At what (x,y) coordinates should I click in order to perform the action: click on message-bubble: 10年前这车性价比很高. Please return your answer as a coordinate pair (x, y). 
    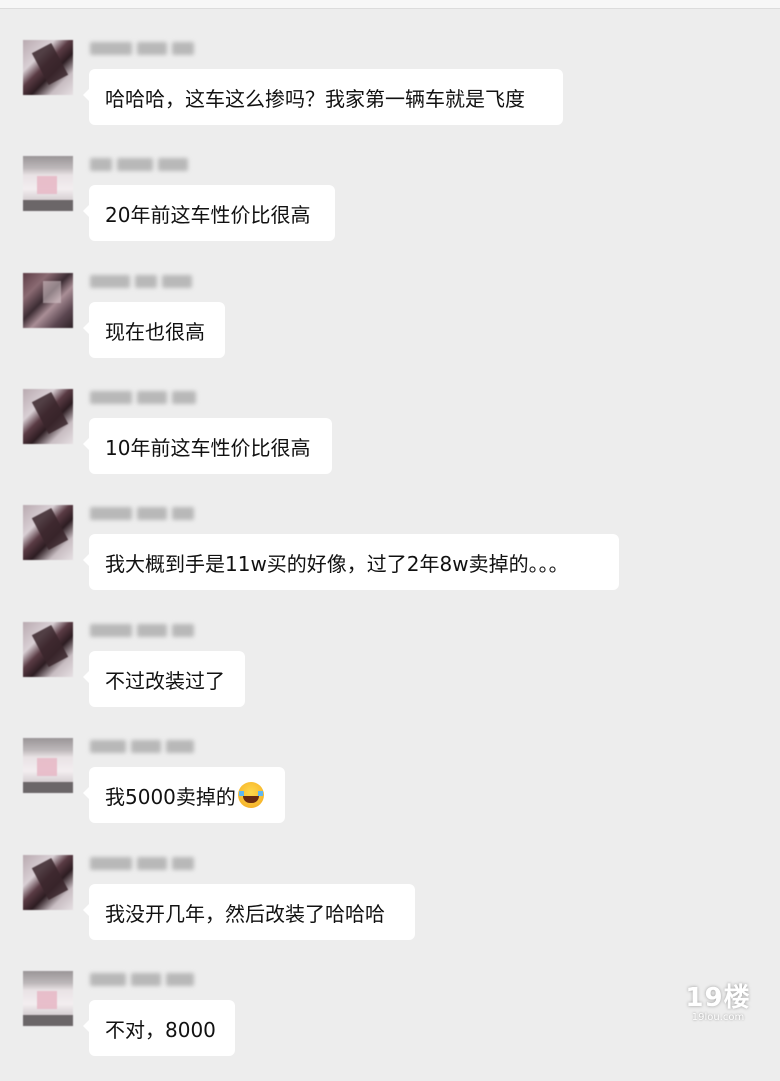
    Looking at the image, I should click on (207, 446).